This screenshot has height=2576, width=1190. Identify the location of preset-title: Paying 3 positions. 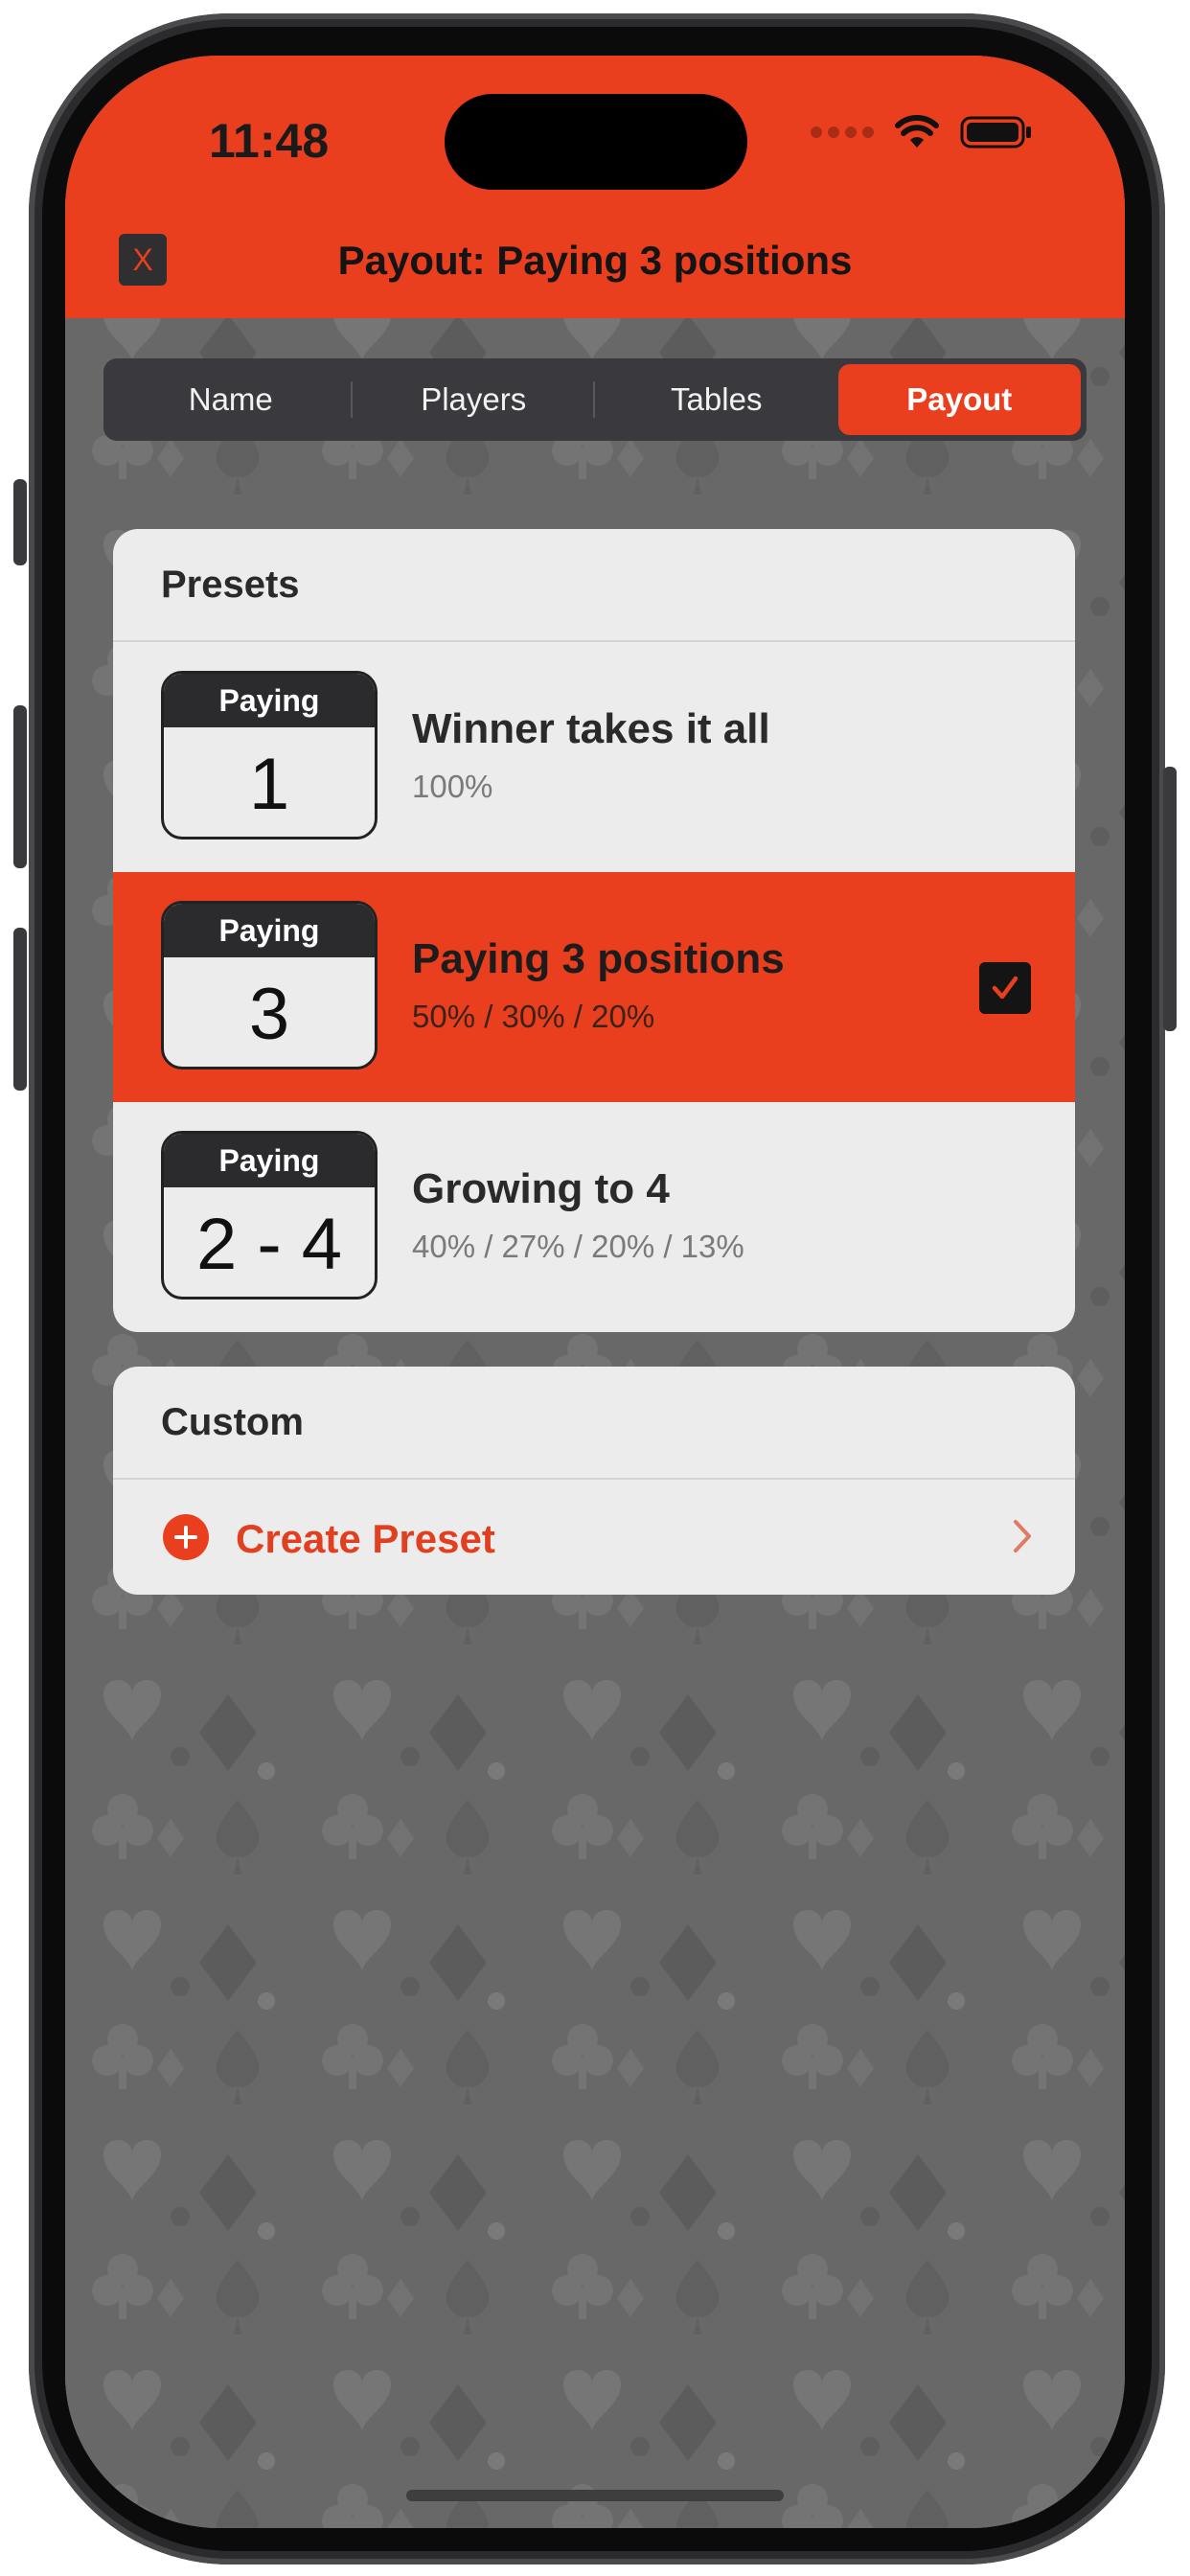
(599, 958).